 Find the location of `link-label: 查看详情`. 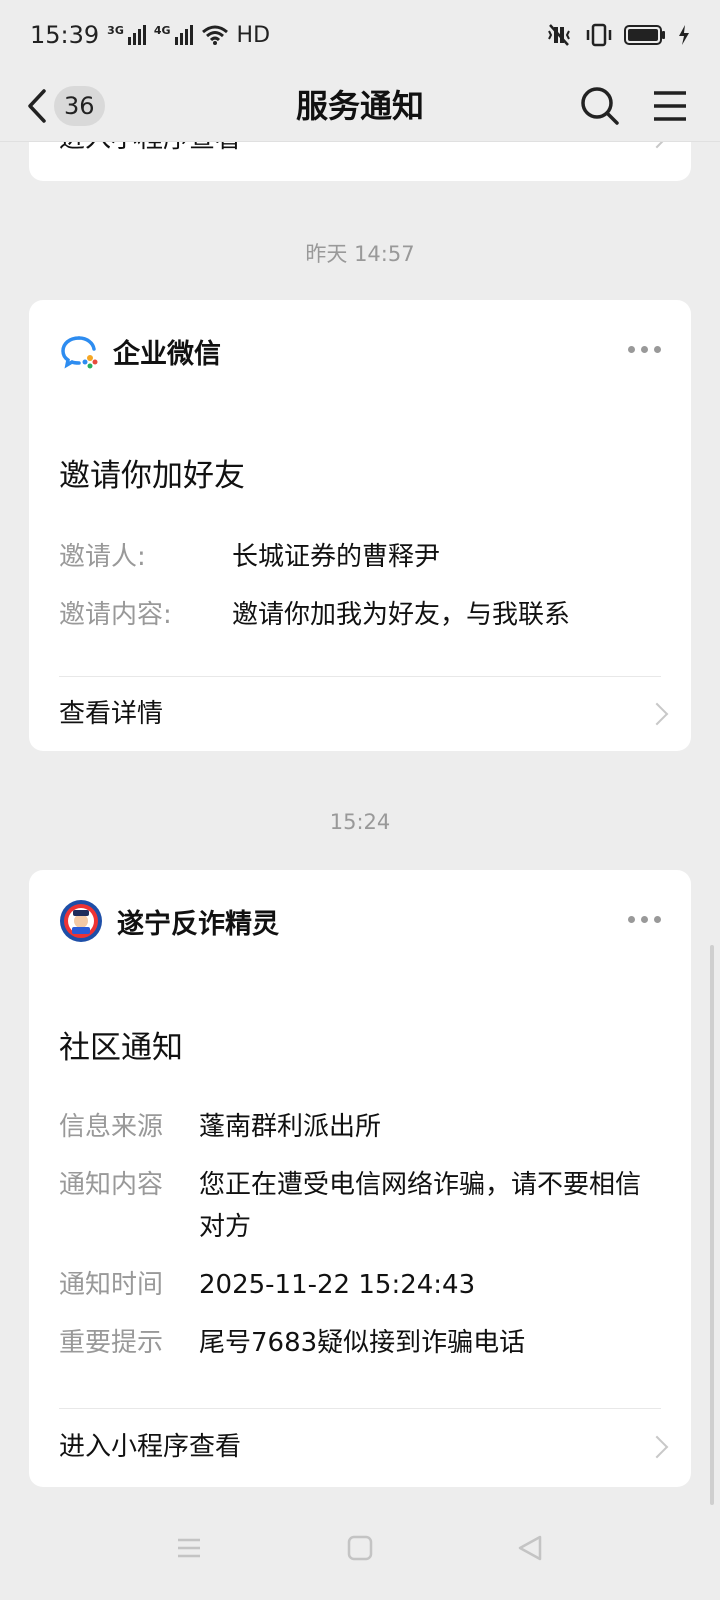

link-label: 查看详情 is located at coordinates (111, 714).